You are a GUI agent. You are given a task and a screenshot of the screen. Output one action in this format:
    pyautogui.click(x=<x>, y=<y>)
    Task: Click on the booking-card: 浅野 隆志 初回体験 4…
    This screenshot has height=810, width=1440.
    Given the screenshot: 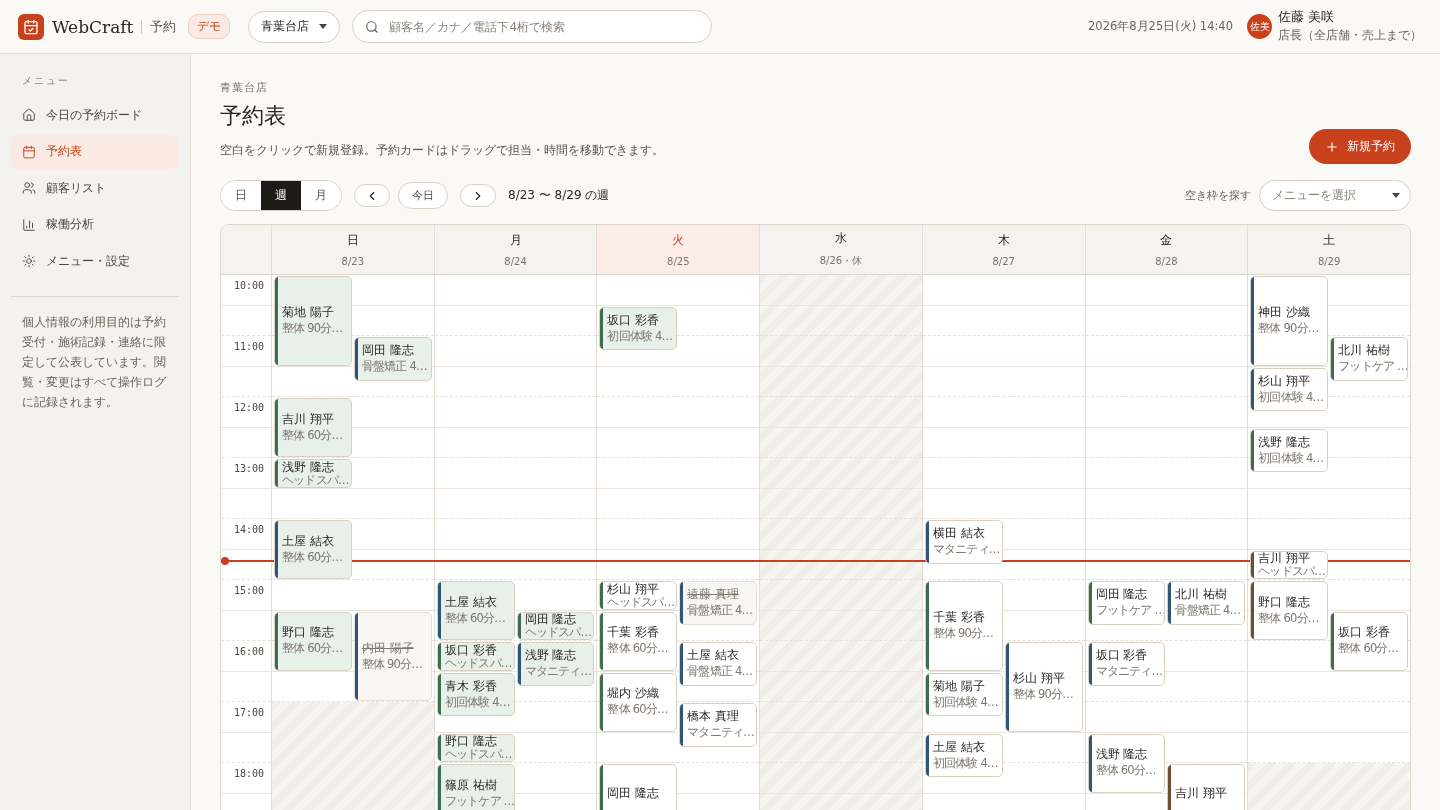 What is the action you would take?
    pyautogui.click(x=1289, y=450)
    